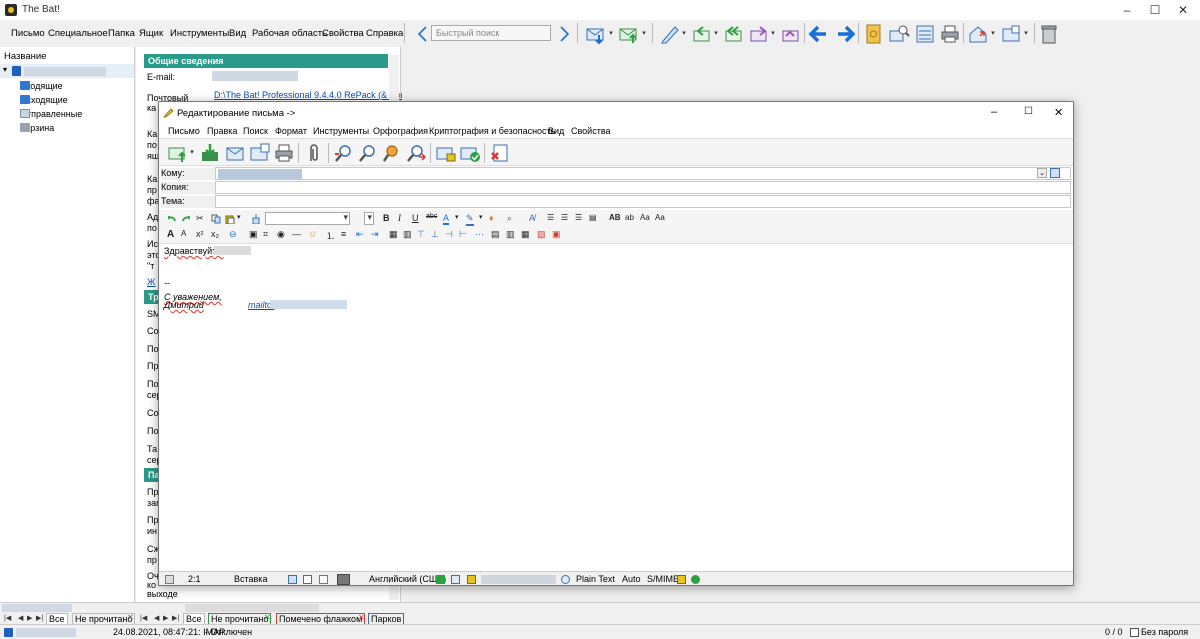 This screenshot has width=1200, height=639. What do you see at coordinates (643, 173) in the screenshot?
I see `to-field` at bounding box center [643, 173].